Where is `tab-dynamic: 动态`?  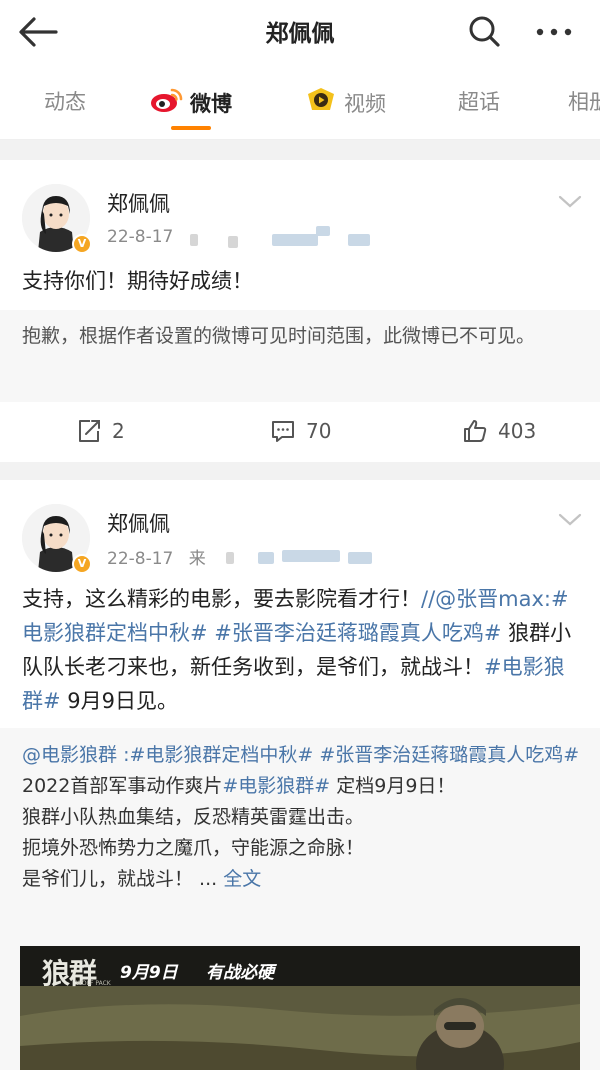
tab-dynamic: 动态 is located at coordinates (65, 101).